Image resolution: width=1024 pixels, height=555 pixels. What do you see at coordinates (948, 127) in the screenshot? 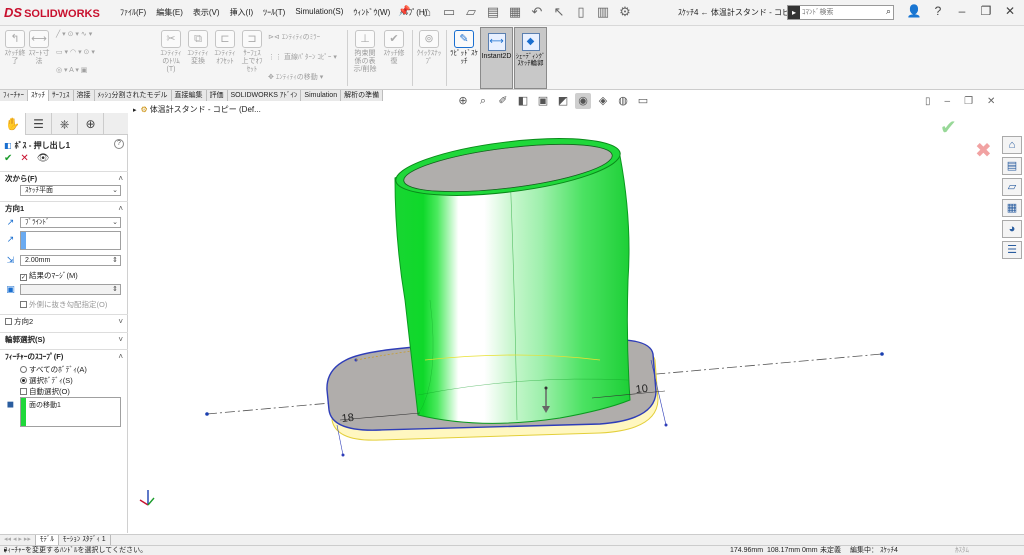
I see `confirm-ok-icon: ✔` at bounding box center [948, 127].